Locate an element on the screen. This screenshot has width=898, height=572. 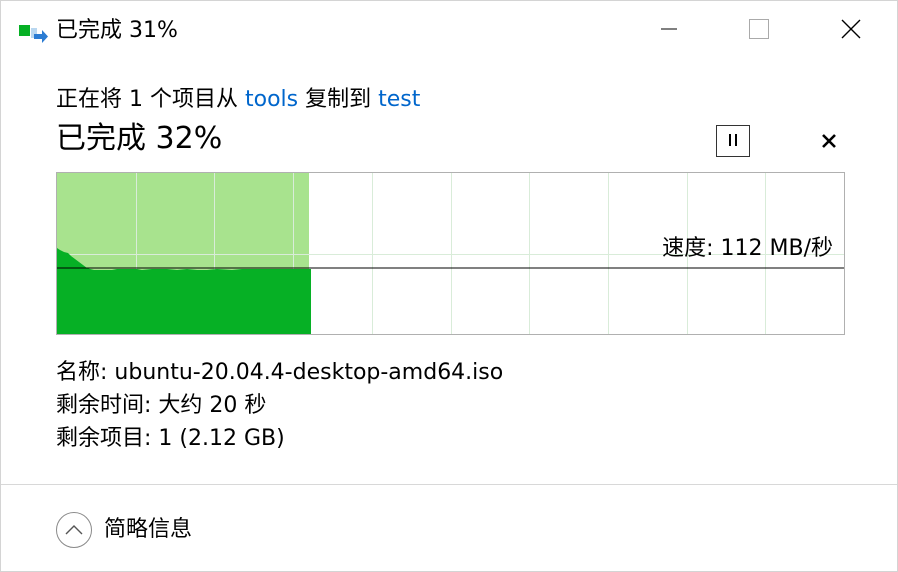
cancel-button is located at coordinates (829, 143).